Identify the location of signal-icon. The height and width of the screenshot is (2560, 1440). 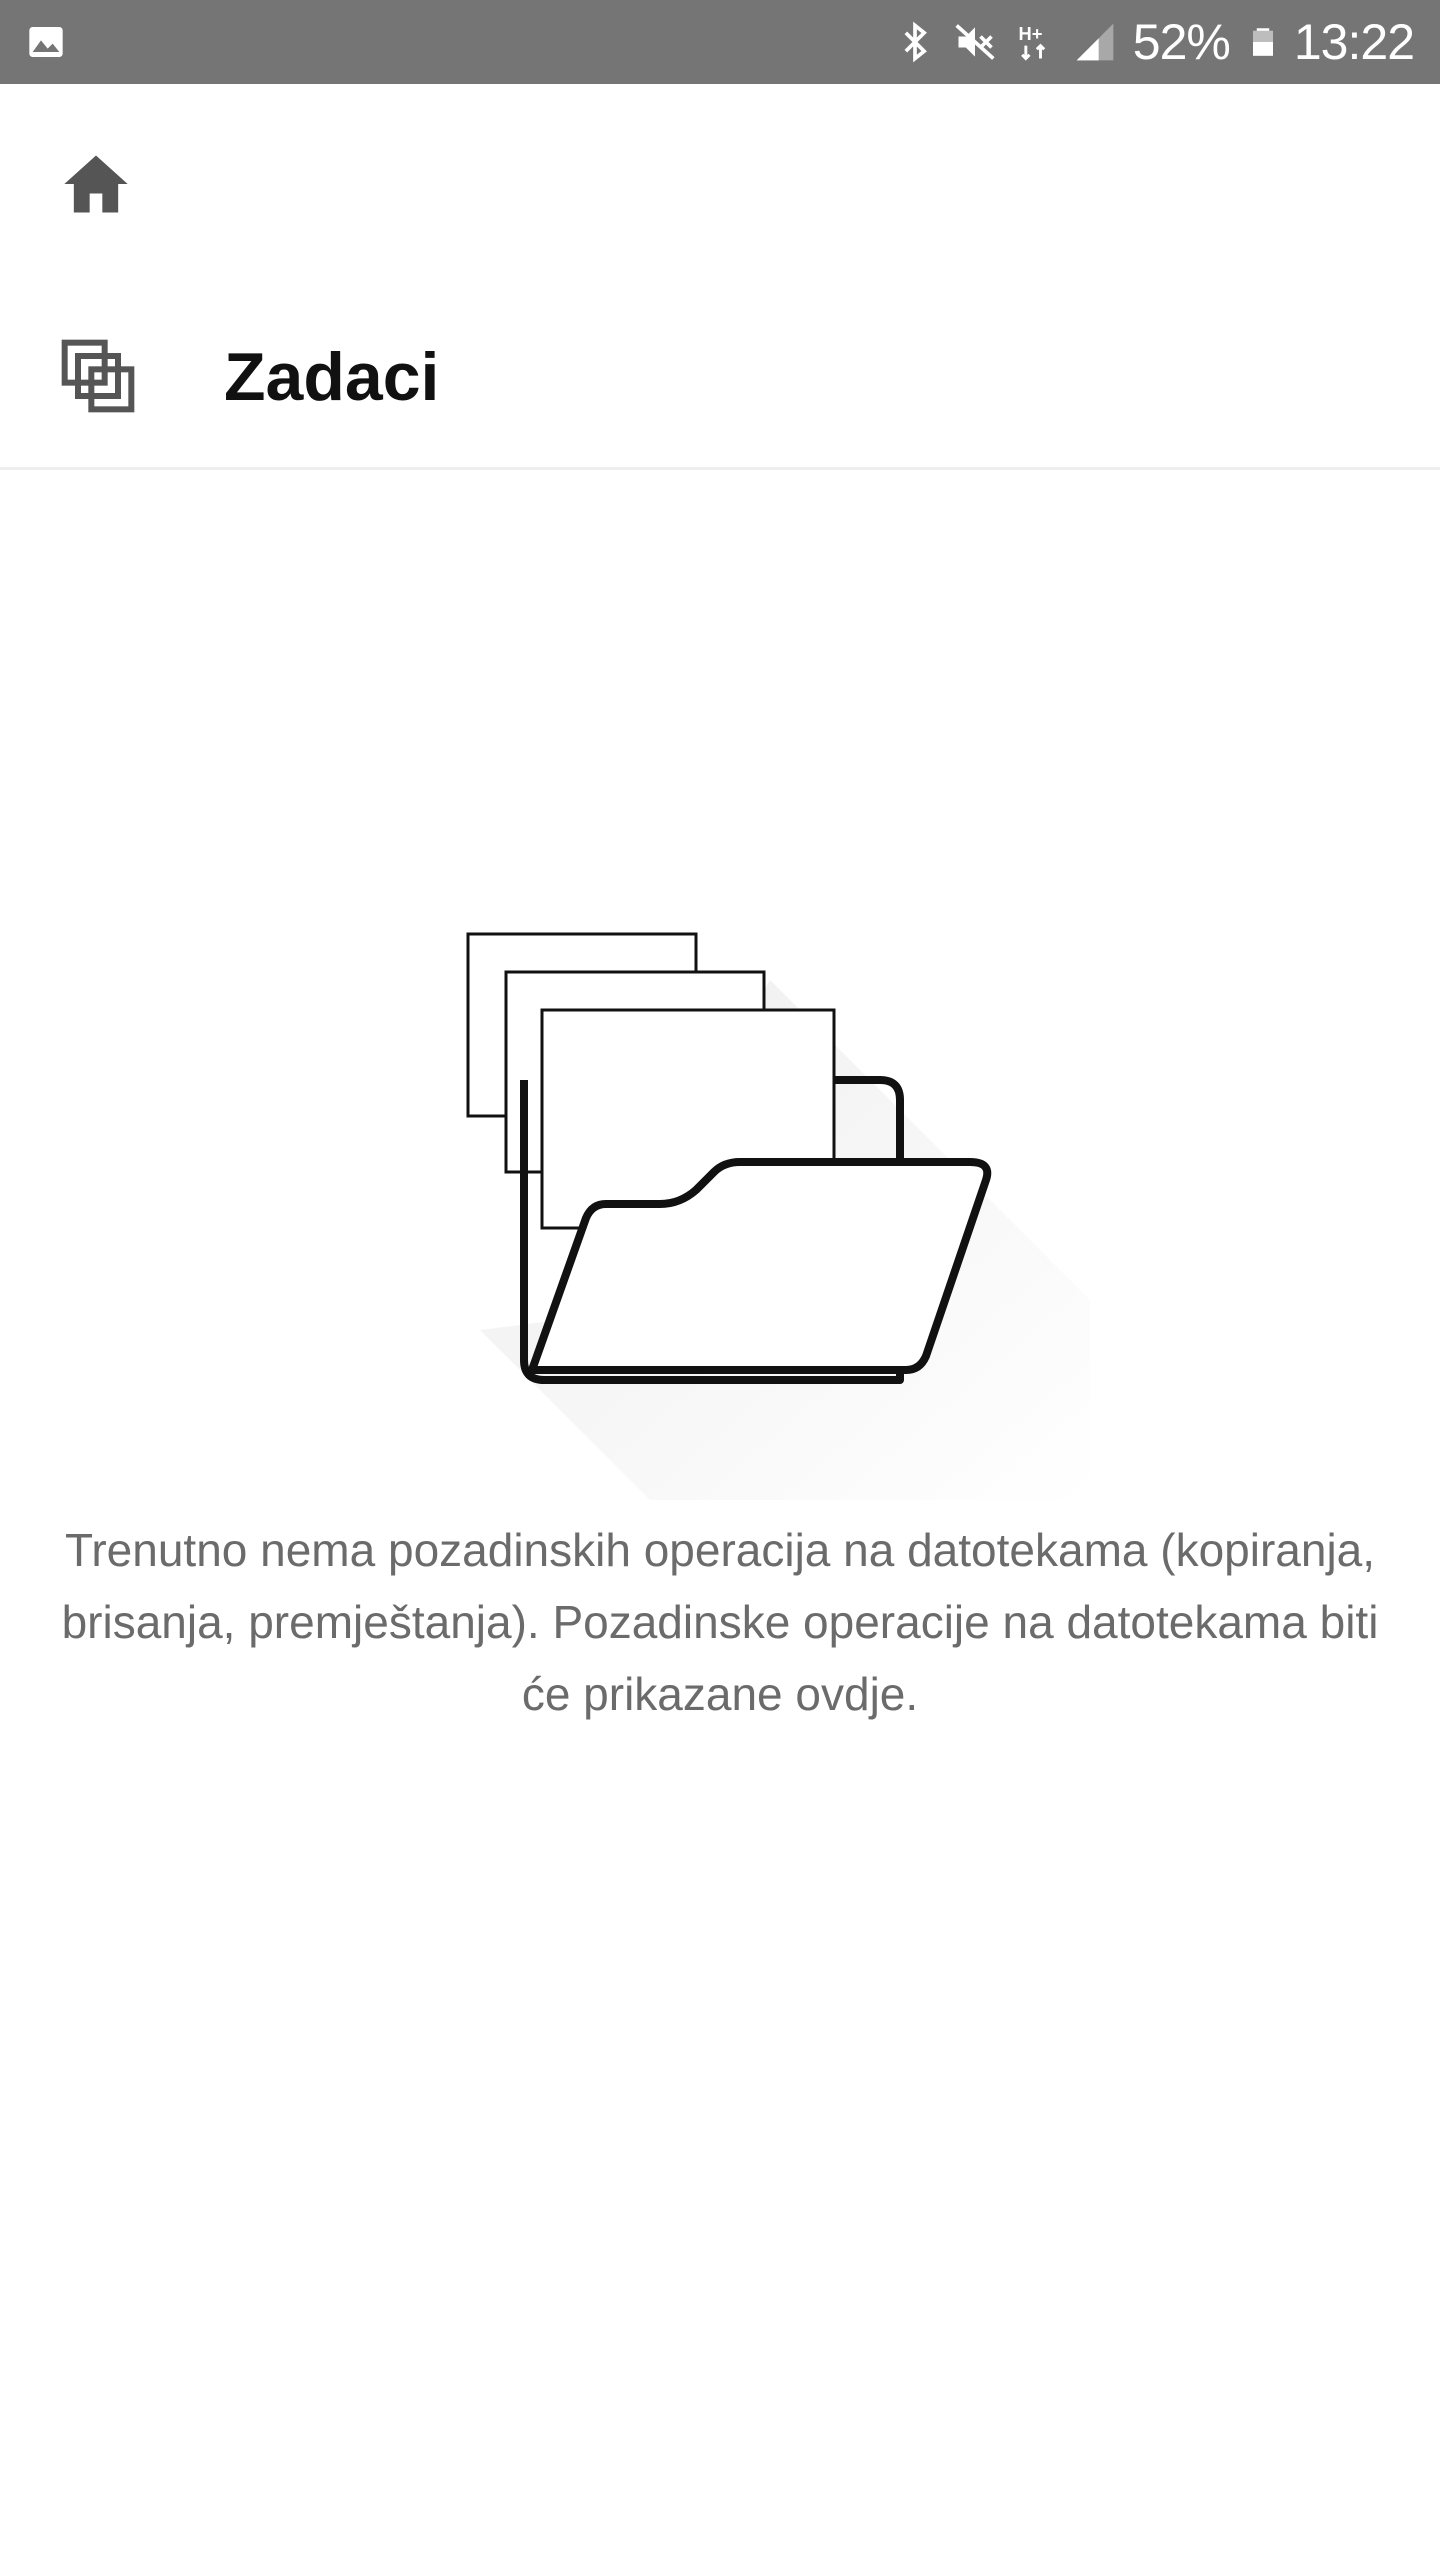
(1095, 42).